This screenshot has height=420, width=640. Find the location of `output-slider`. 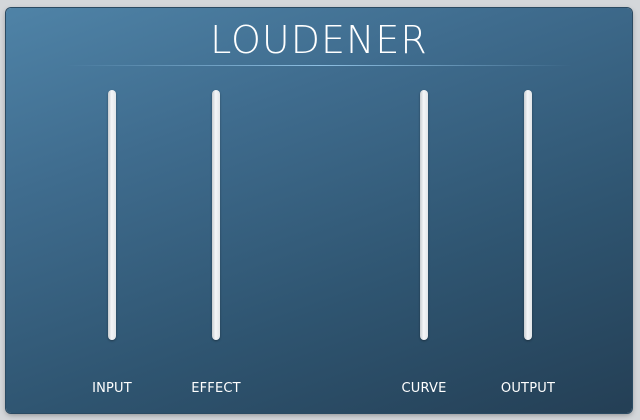

output-slider is located at coordinates (528, 215).